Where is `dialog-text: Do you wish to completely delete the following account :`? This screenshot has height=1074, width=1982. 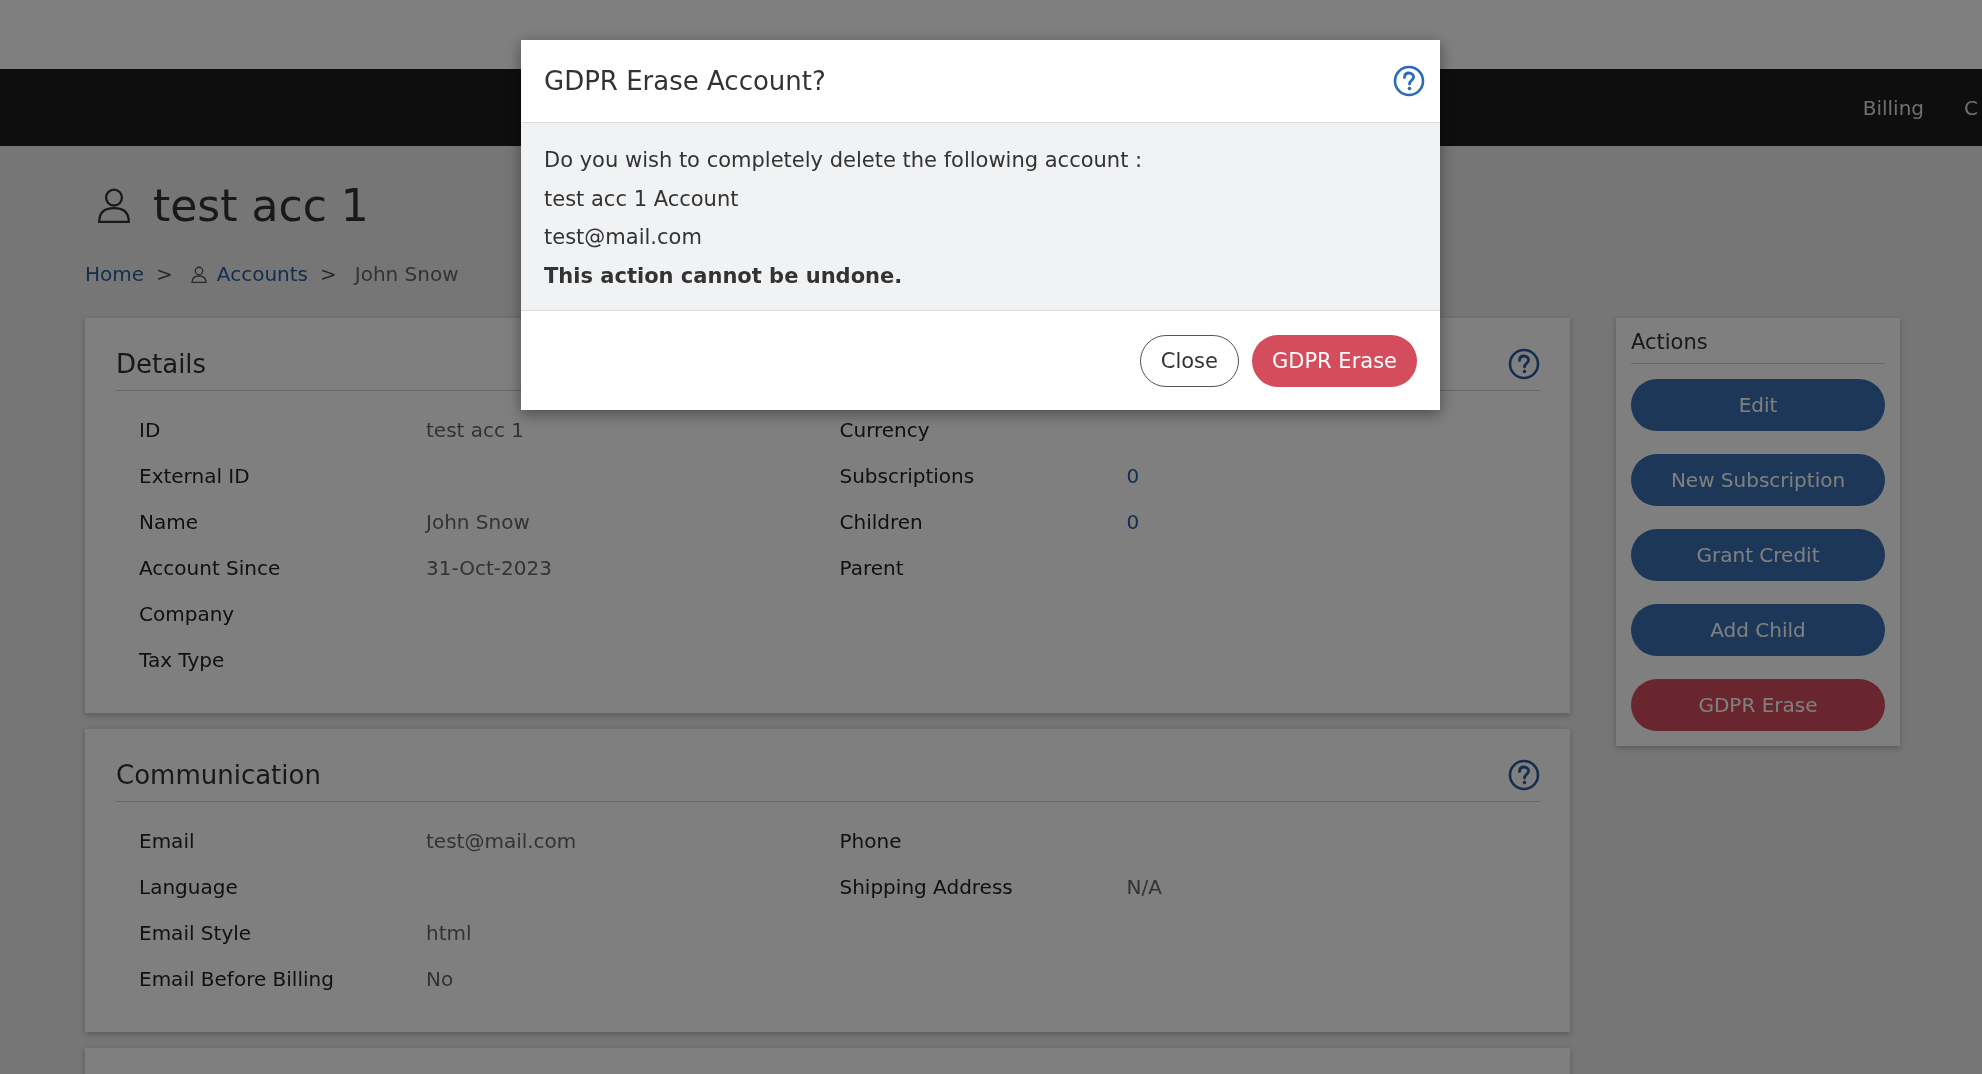 dialog-text: Do you wish to completely delete the following account : is located at coordinates (844, 160).